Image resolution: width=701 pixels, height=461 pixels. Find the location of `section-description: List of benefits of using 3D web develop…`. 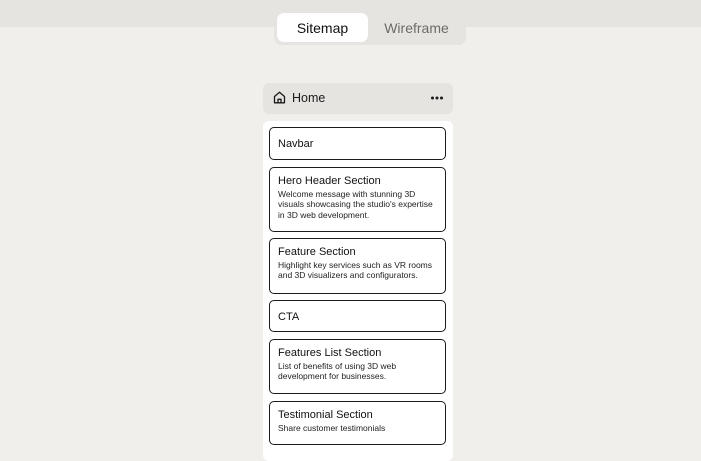

section-description: List of benefits of using 3D web develop… is located at coordinates (337, 371).